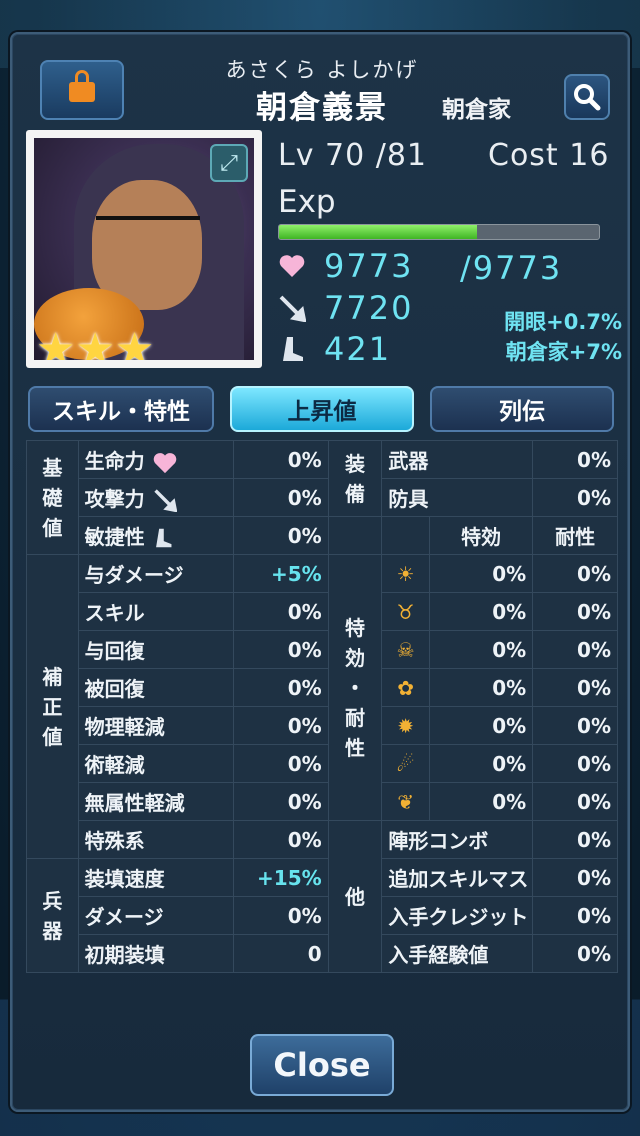  I want to click on stat-label: 物理軽減, so click(155, 725).